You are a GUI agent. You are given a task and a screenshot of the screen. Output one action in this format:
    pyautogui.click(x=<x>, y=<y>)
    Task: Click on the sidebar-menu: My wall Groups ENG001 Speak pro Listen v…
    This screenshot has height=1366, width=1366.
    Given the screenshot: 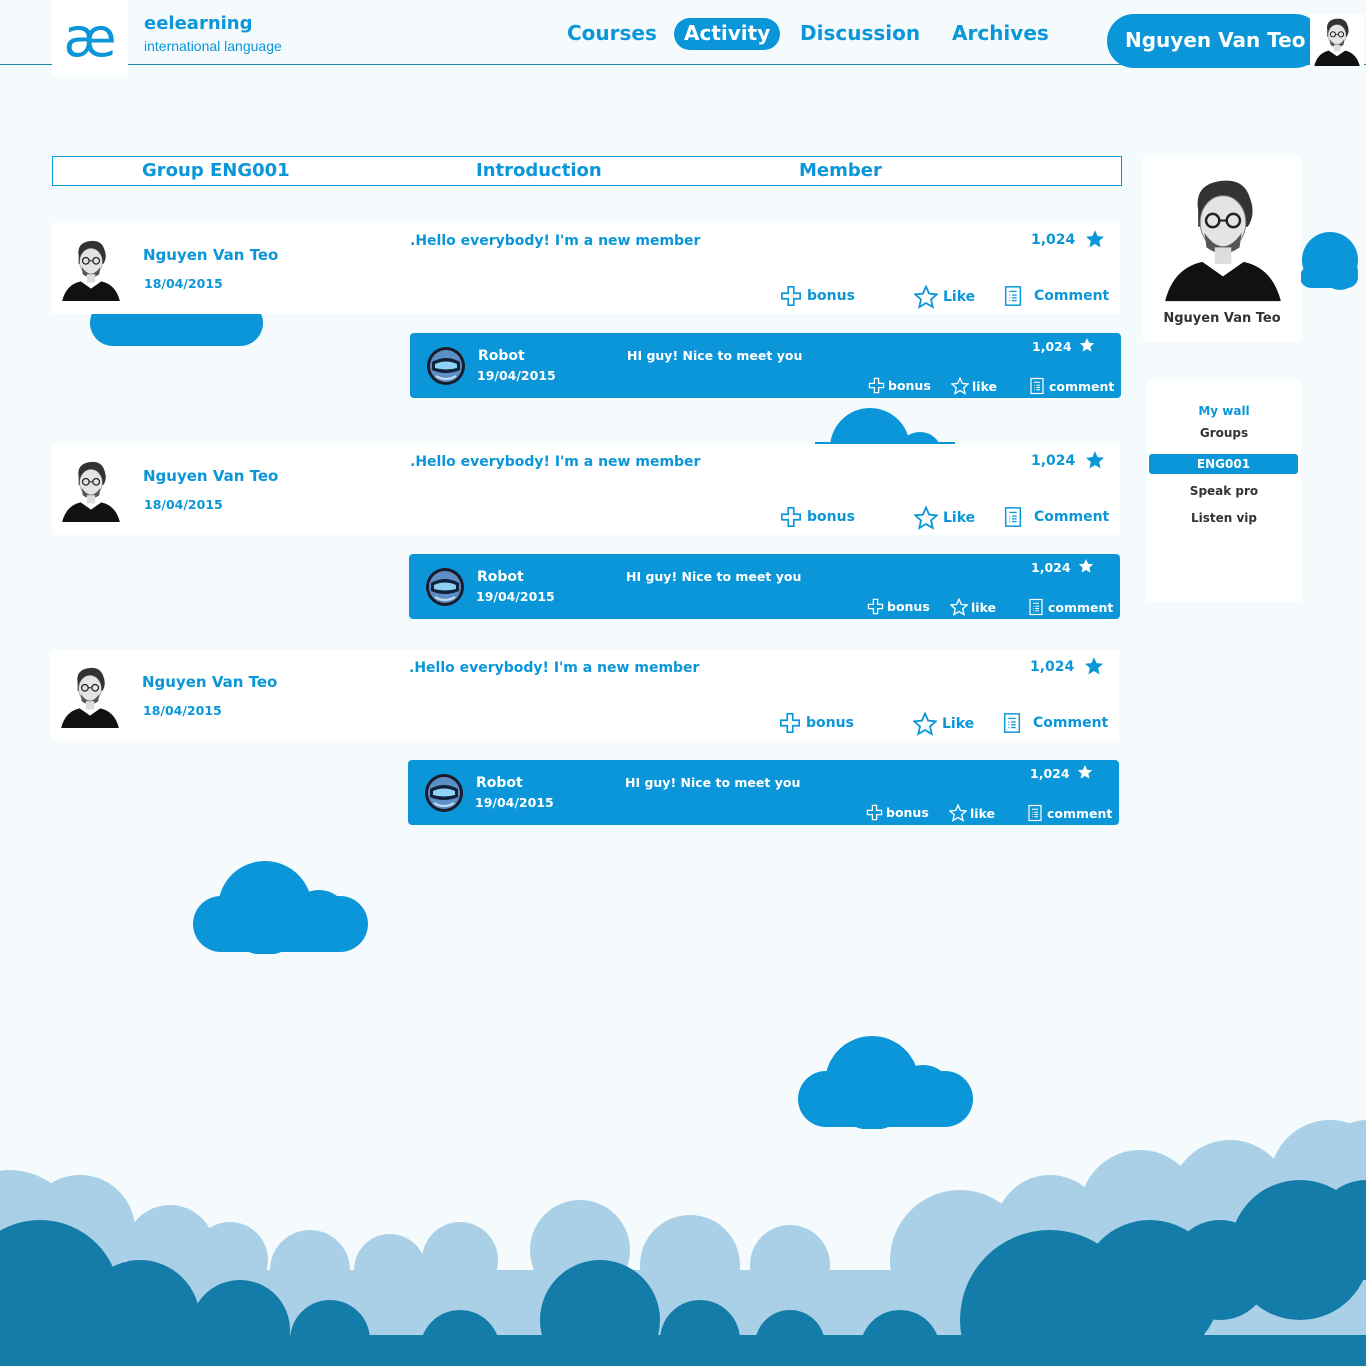 What is the action you would take?
    pyautogui.click(x=1224, y=491)
    